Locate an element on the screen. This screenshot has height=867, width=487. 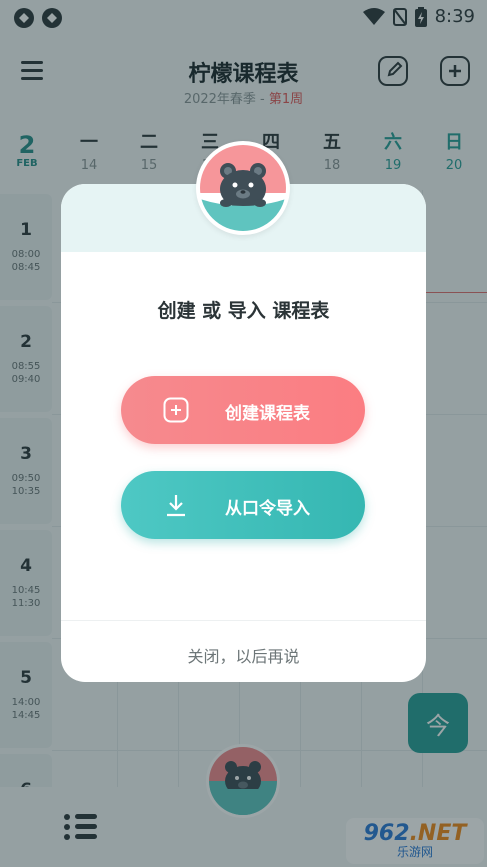
dialog-title: 创建 或 导入 课程表 is located at coordinates (243, 311).